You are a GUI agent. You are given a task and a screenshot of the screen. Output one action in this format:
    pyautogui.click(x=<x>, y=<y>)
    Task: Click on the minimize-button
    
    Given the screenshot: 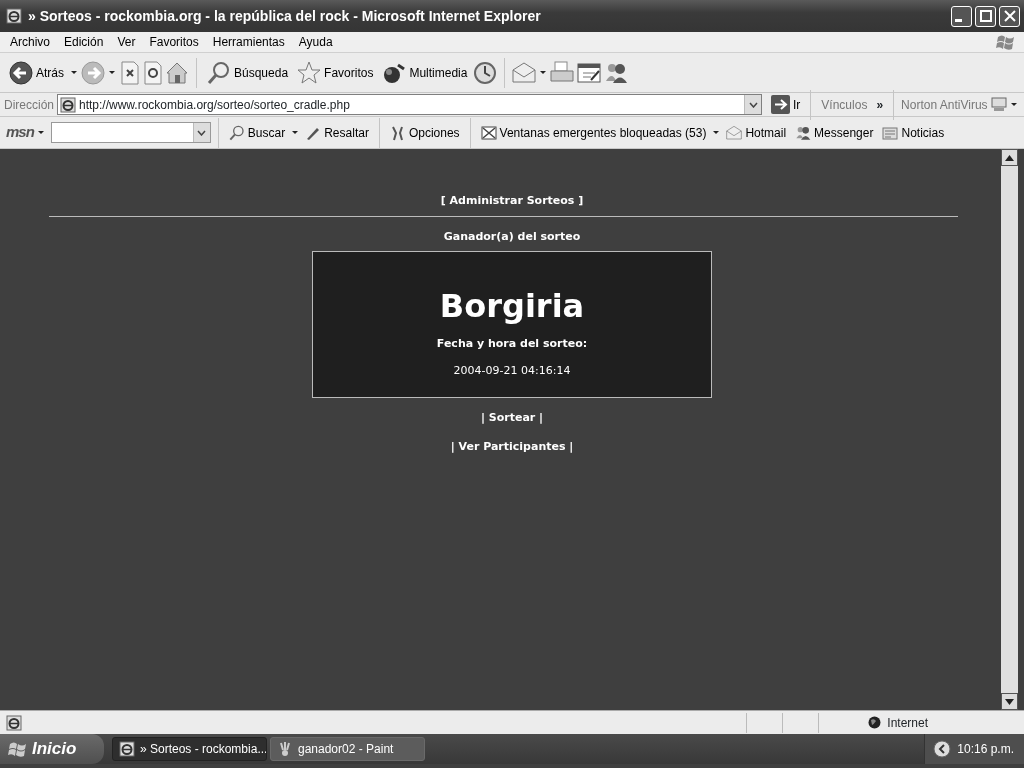 What is the action you would take?
    pyautogui.click(x=961, y=16)
    